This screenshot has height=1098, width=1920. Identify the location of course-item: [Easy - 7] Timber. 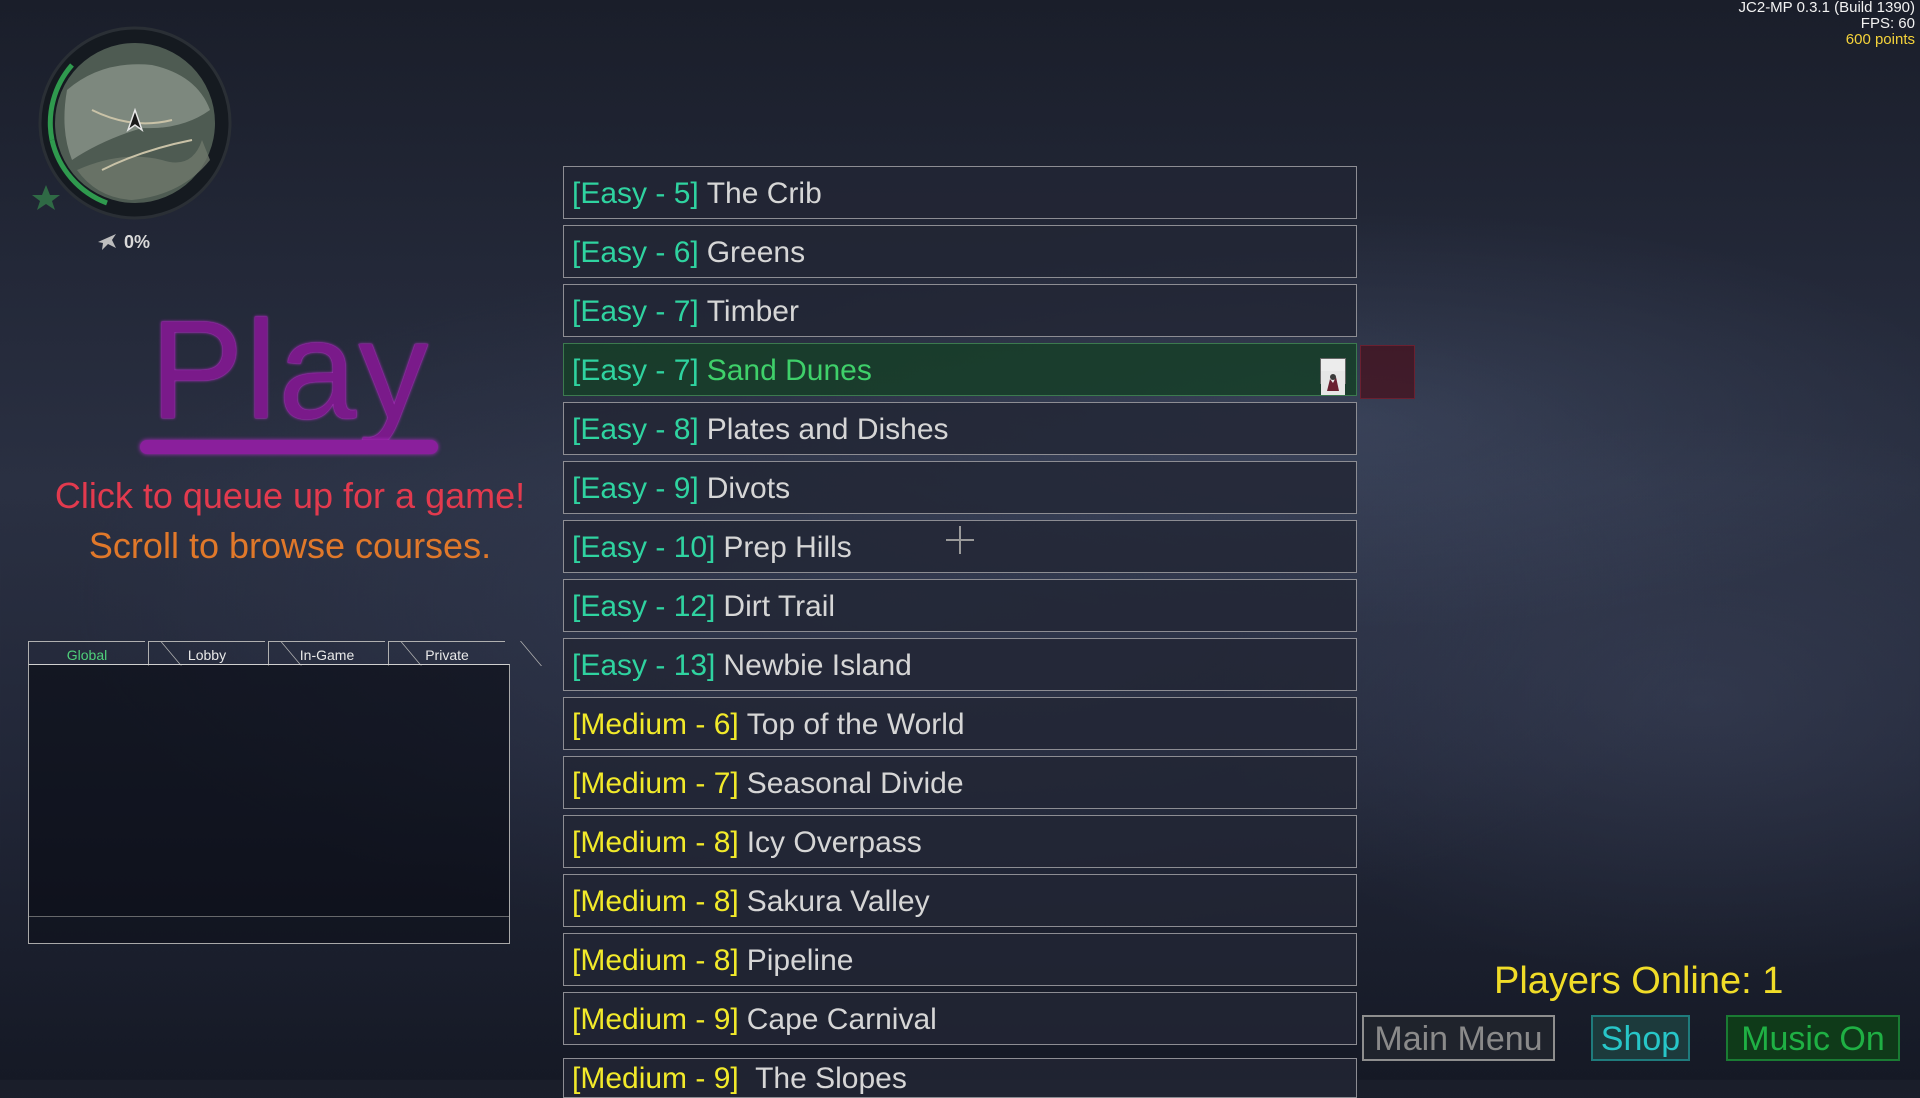
(960, 310).